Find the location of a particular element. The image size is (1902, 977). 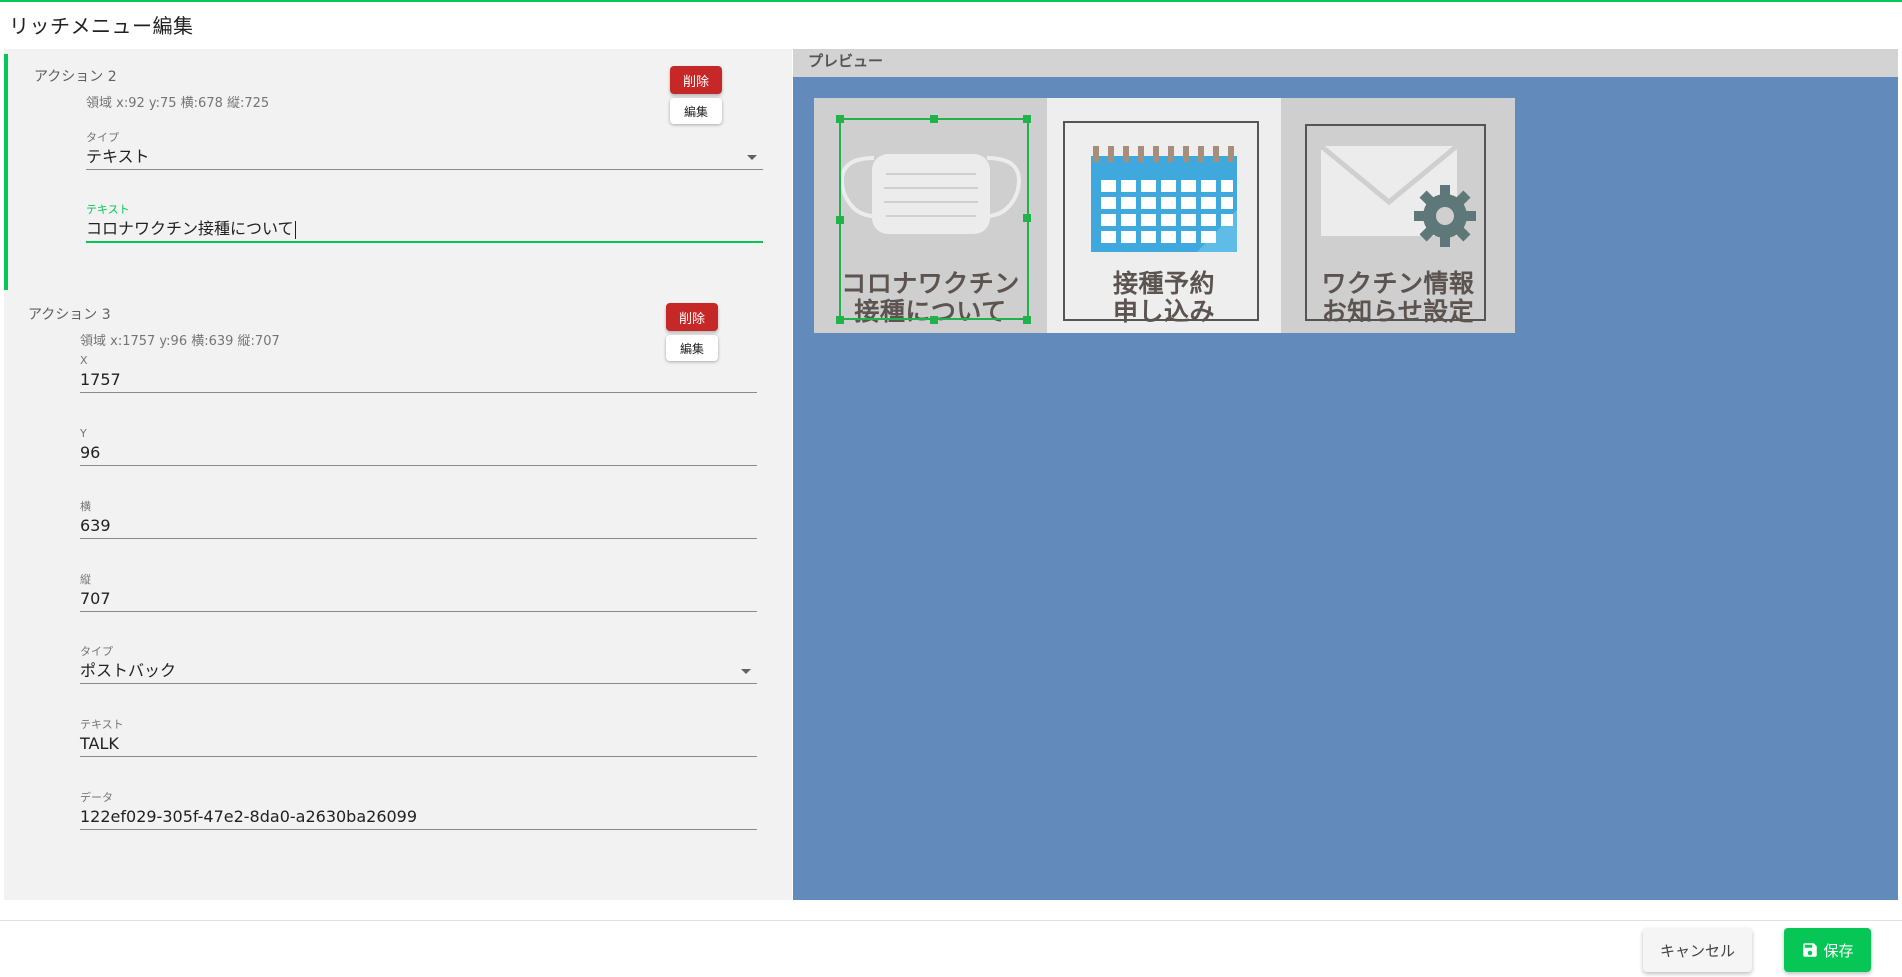

x-input: X 1757 is located at coordinates (418, 373).